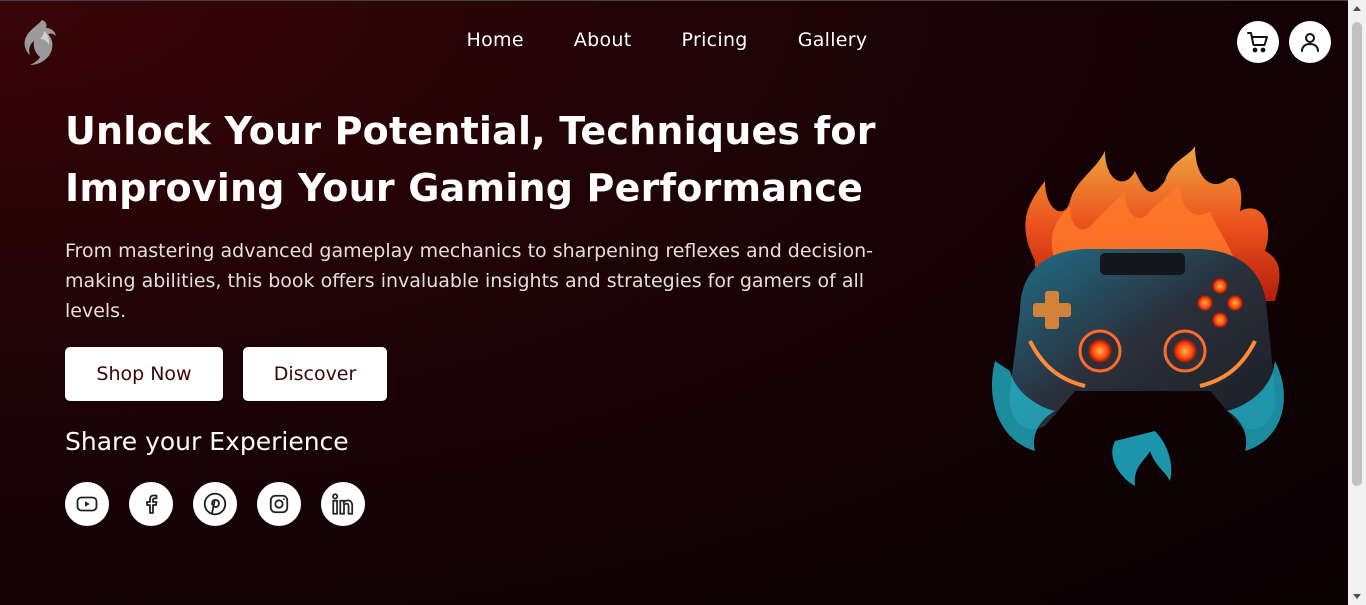 This screenshot has width=1366, height=605. I want to click on nav-home: Home, so click(495, 40).